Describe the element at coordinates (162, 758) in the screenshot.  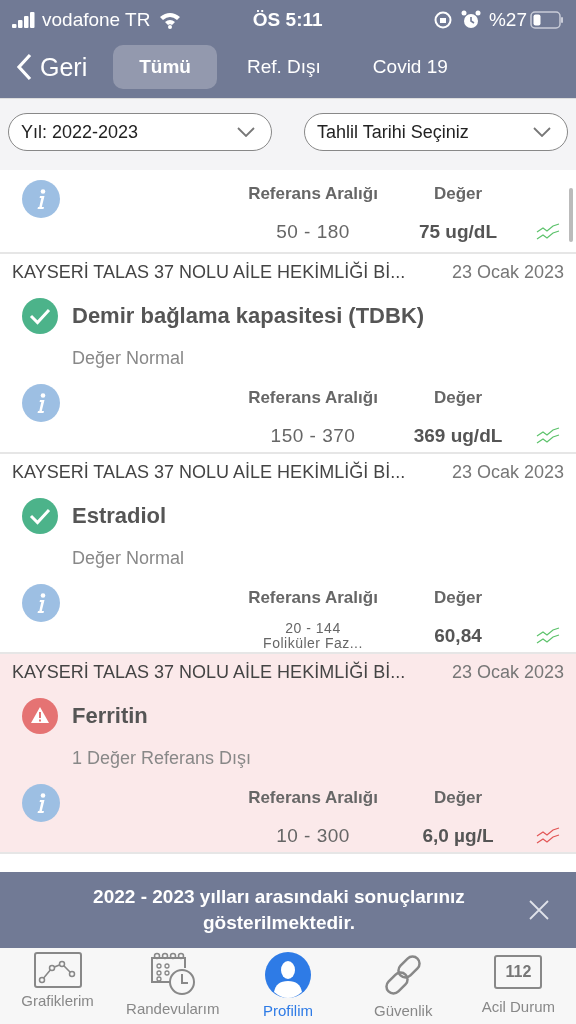
I see `result-summary: 1 Değer Referans Dışı` at that location.